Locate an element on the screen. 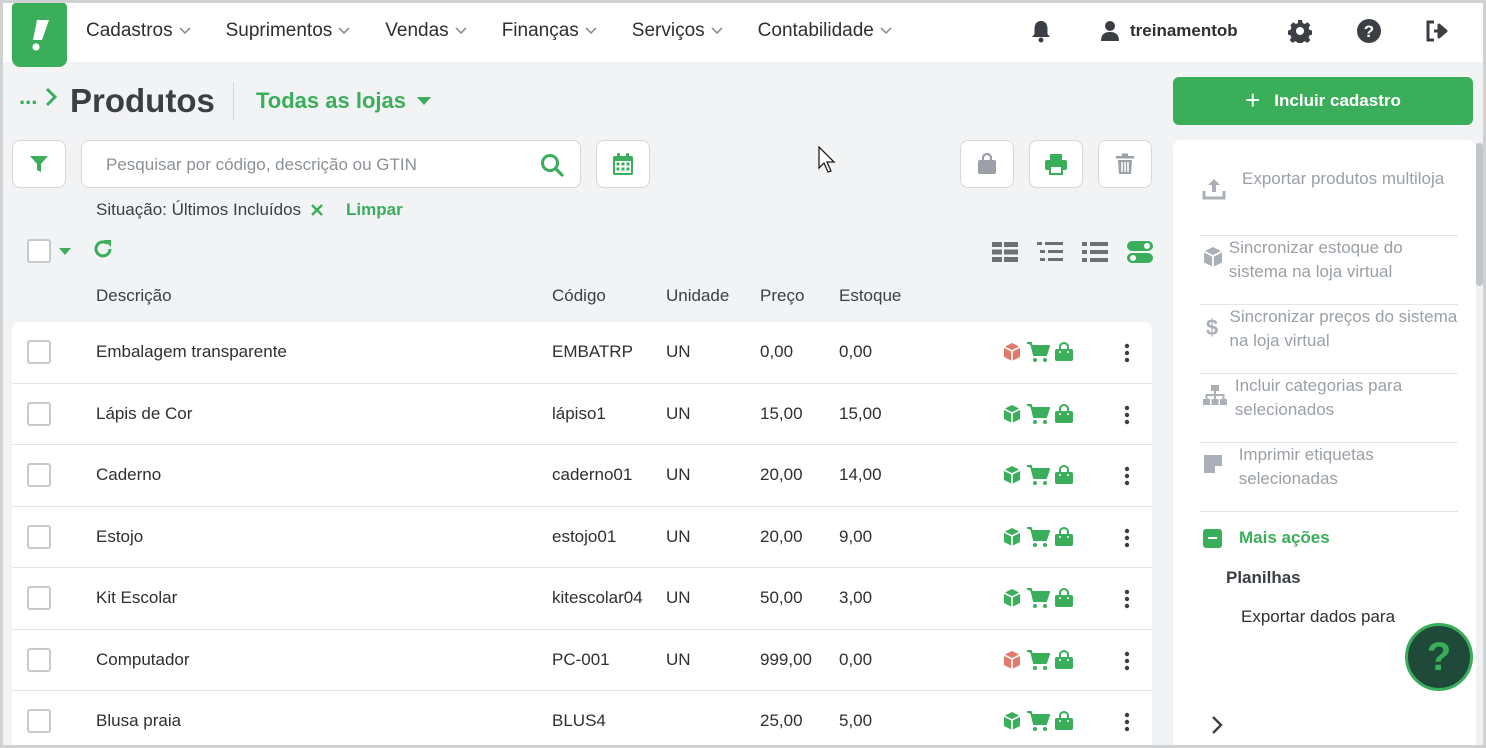  detail-list-view-icon is located at coordinates (1095, 252).